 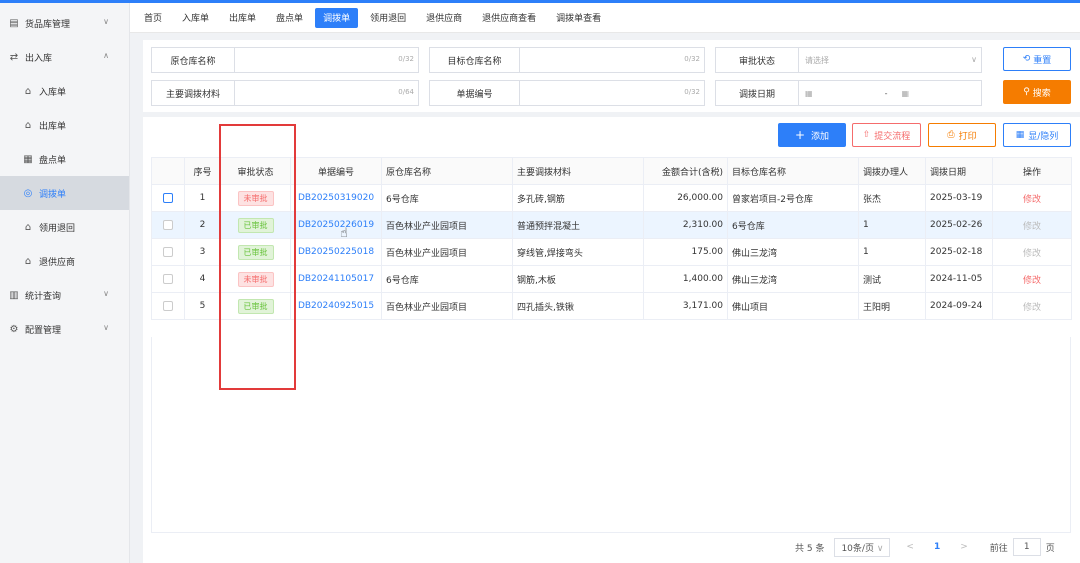 What do you see at coordinates (1026, 92) in the screenshot?
I see `search-icon: ⚲` at bounding box center [1026, 92].